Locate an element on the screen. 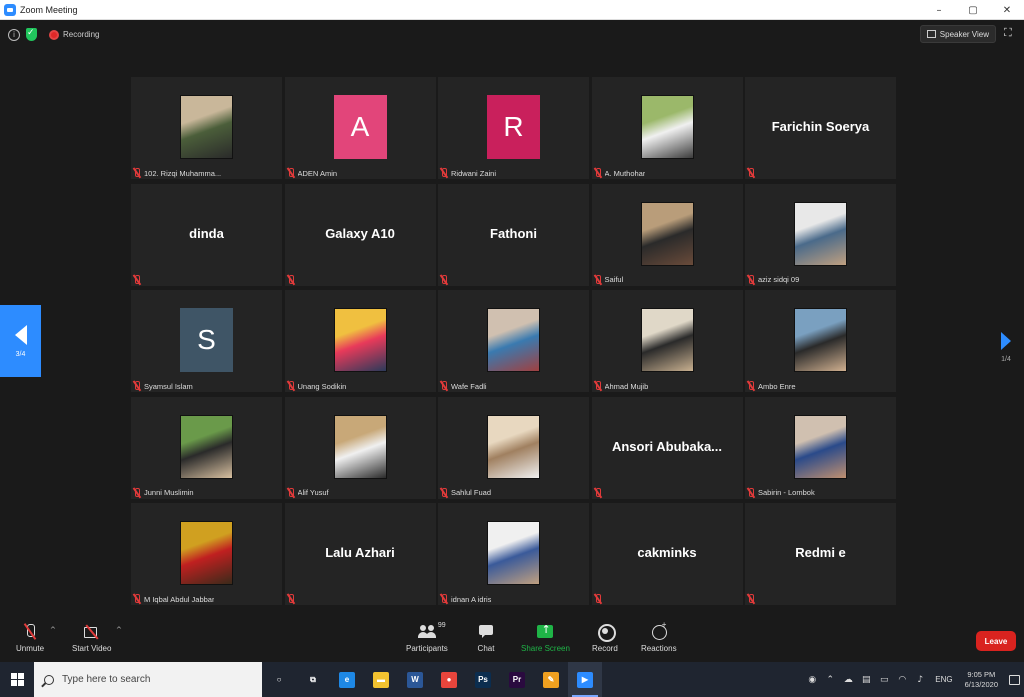 The image size is (1024, 697). previous-page-button: 3/4 is located at coordinates (20, 341).